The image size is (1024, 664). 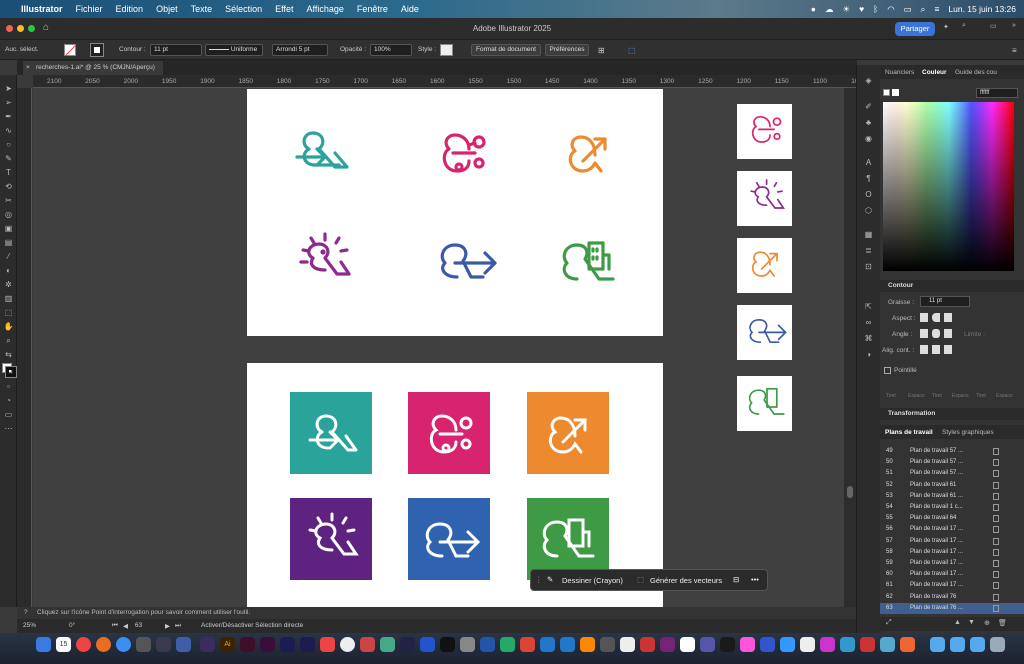 I want to click on sun-icon: ☀, so click(x=846, y=9).